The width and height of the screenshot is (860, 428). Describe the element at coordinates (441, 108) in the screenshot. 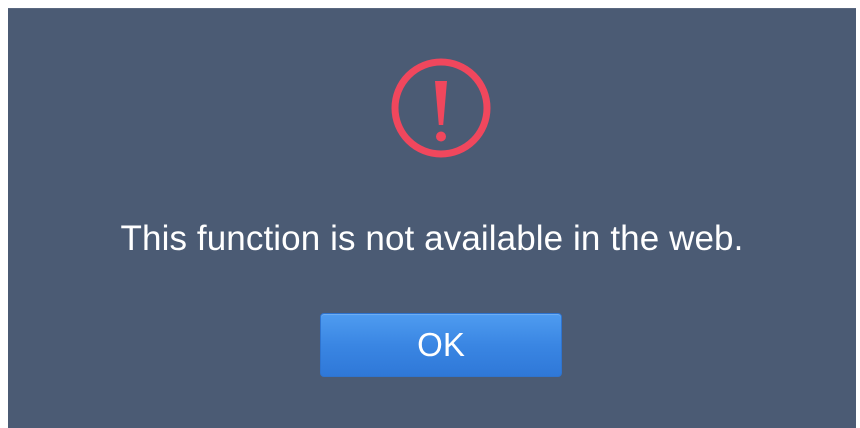

I see `alert-circle-icon` at that location.